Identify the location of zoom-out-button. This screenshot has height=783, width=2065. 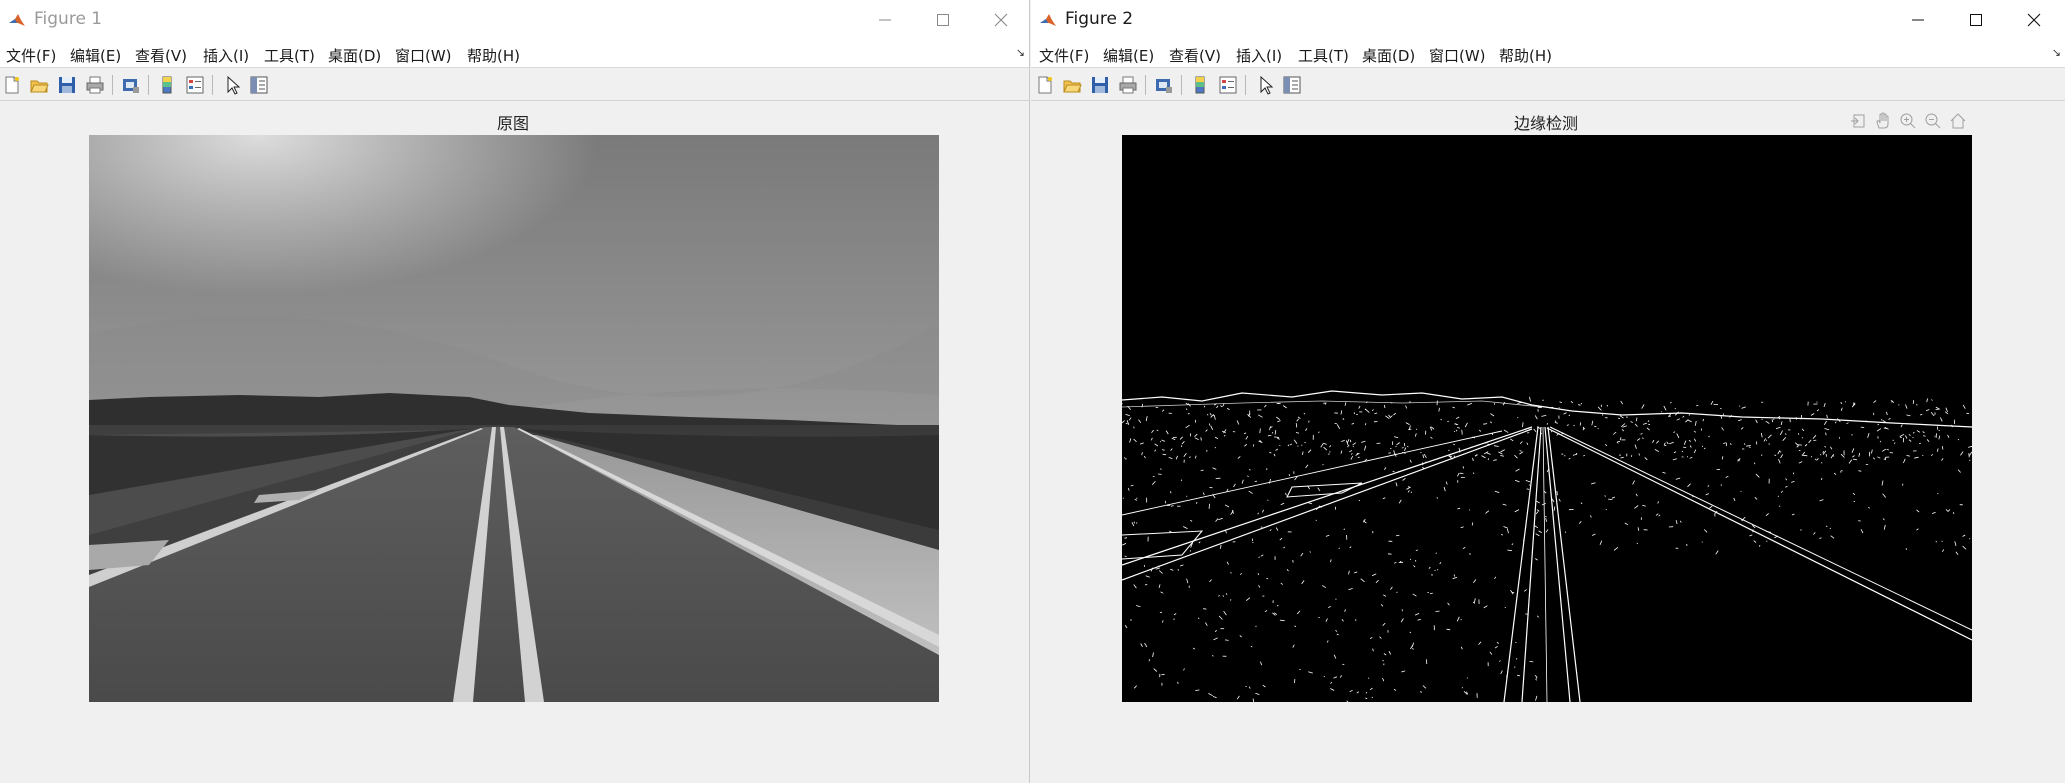
(1933, 121).